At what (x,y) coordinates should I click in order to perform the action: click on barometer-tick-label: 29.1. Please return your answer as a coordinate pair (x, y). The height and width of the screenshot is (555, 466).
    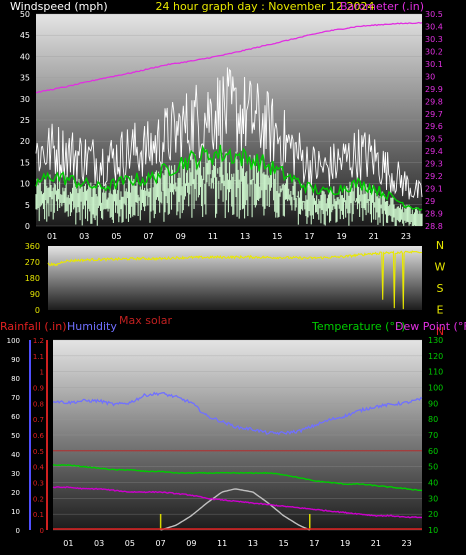
    Looking at the image, I should click on (434, 189).